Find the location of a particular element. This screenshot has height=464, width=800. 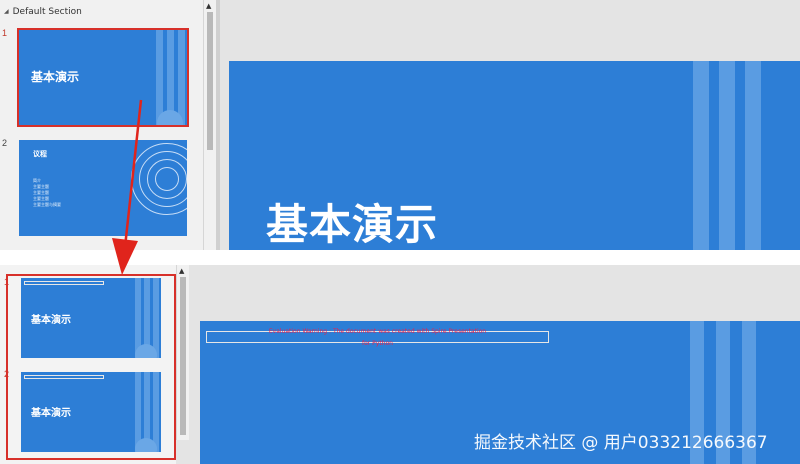

section-header: ◢ Default Section is located at coordinates (43, 12).